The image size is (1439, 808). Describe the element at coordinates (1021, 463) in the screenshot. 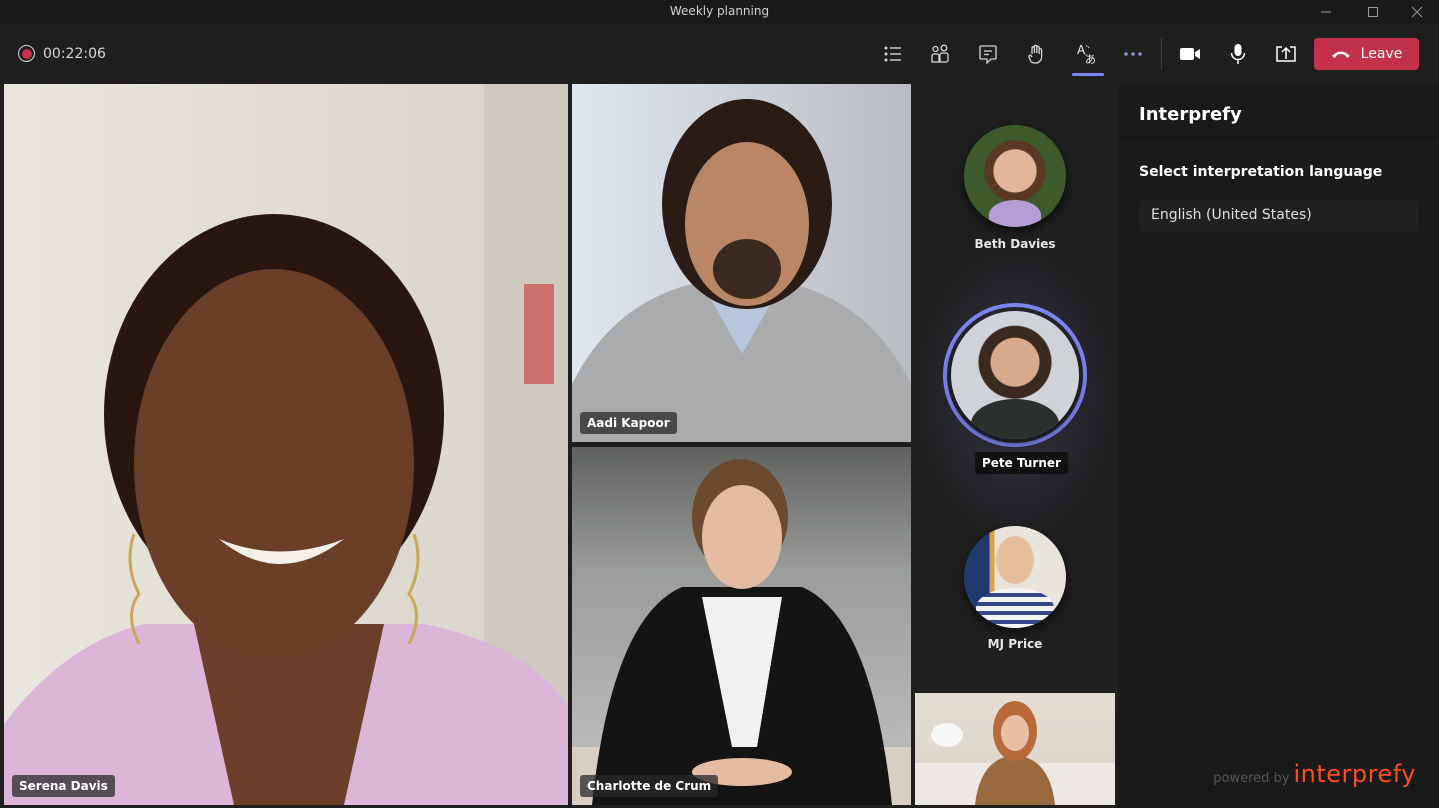

I see `avatar-name: Pete Turner` at that location.